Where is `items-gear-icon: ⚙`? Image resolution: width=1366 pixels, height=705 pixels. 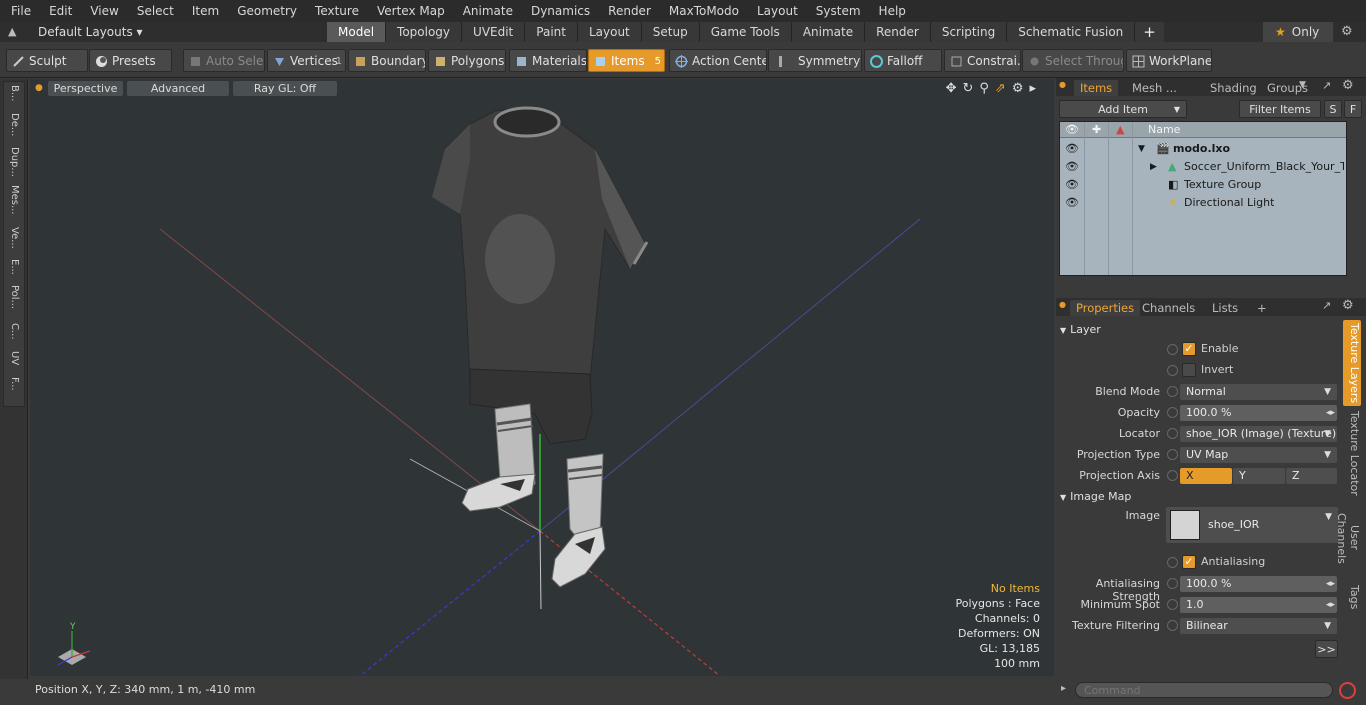
items-gear-icon: ⚙ is located at coordinates (1348, 85).